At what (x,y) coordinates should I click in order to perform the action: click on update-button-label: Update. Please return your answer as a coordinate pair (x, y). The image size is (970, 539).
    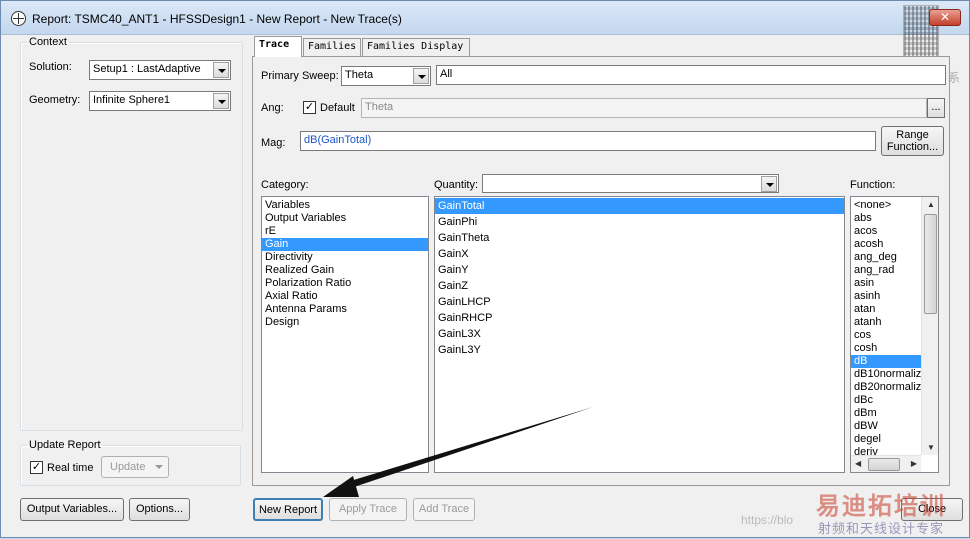
    Looking at the image, I should click on (128, 467).